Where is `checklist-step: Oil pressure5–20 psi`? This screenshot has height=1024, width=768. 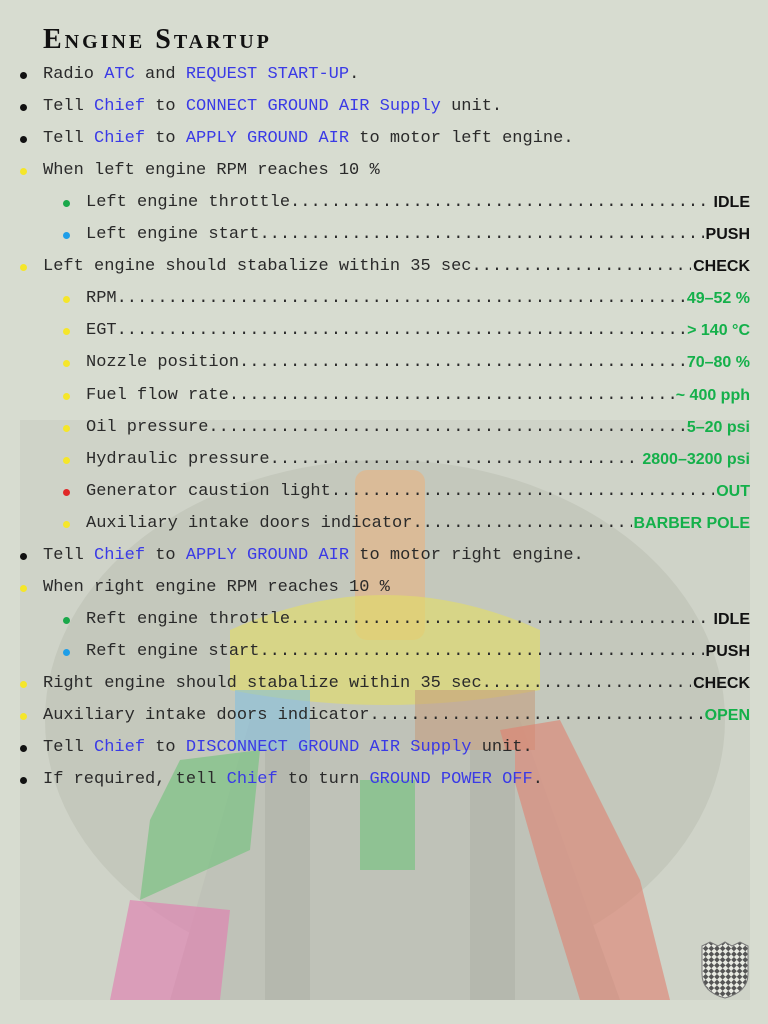 checklist-step: Oil pressure5–20 psi is located at coordinates (375, 428).